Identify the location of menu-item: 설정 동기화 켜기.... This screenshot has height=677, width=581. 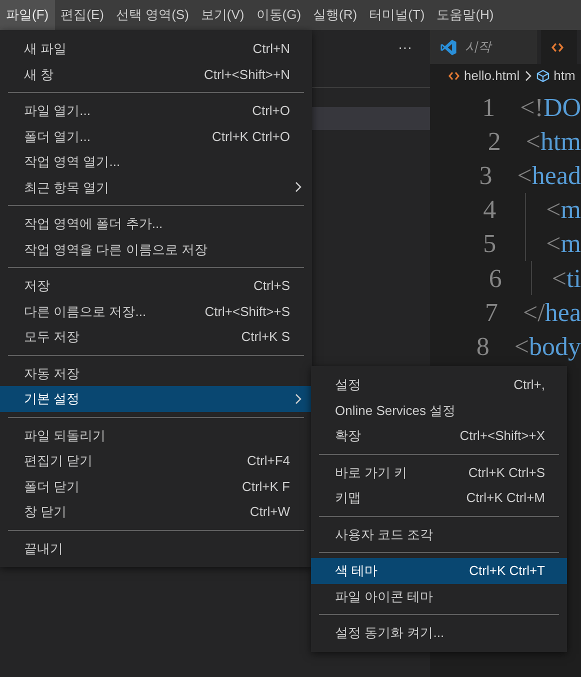
(439, 633).